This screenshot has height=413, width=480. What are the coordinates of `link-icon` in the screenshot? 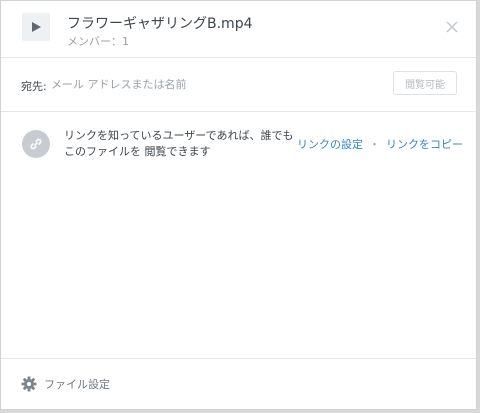 It's located at (36, 144).